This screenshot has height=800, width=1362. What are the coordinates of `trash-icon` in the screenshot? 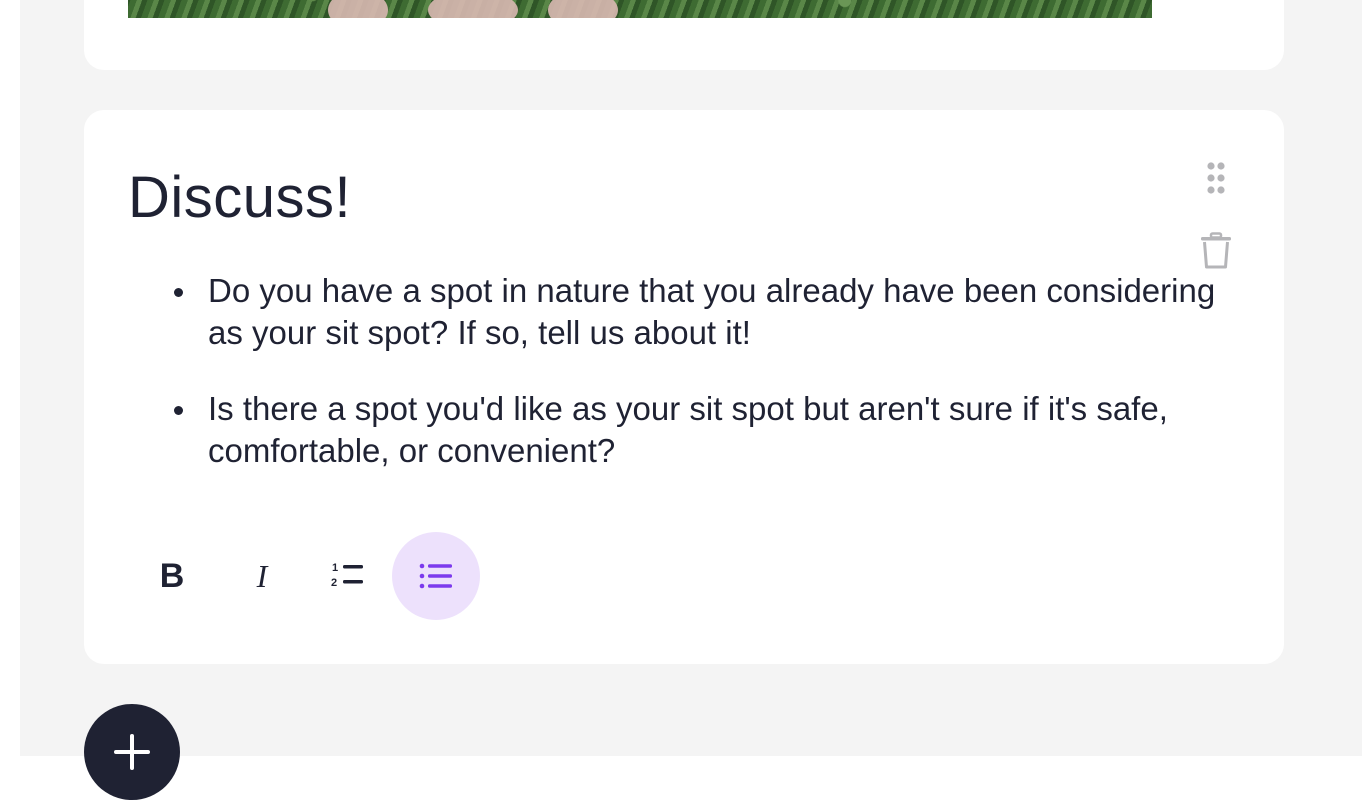 It's located at (1216, 251).